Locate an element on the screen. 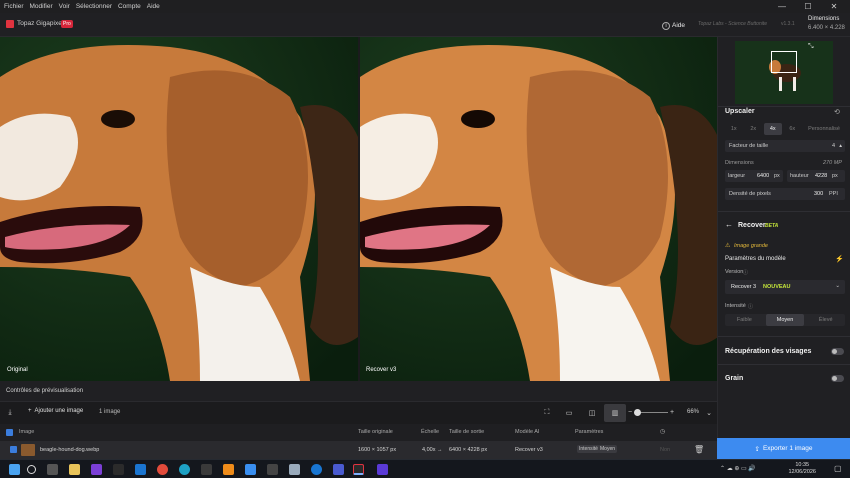  close-window-button: ✕ is located at coordinates (834, 6).